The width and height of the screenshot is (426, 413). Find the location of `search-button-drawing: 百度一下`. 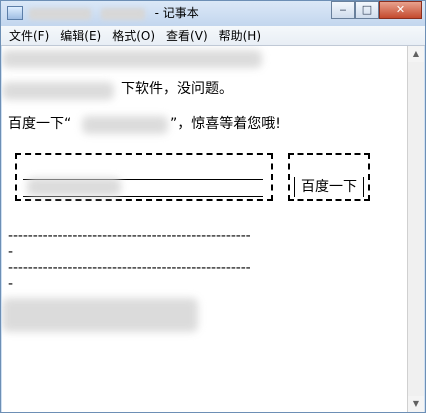

search-button-drawing: 百度一下 is located at coordinates (329, 177).